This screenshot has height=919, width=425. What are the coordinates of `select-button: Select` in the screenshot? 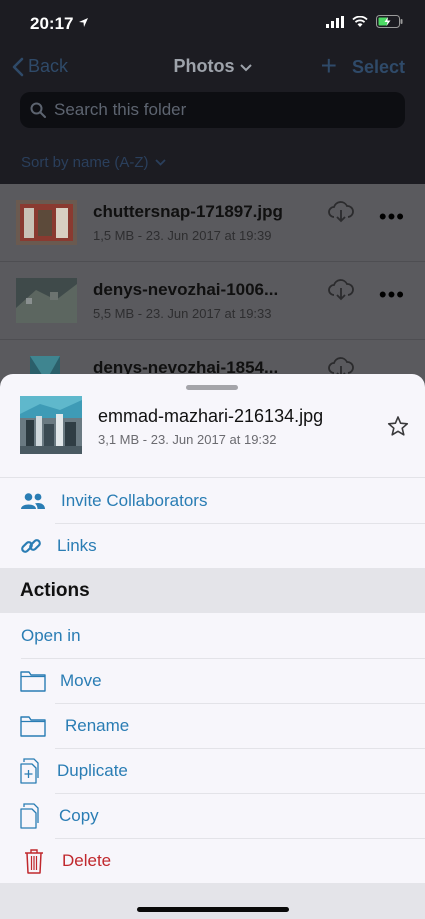 It's located at (378, 67).